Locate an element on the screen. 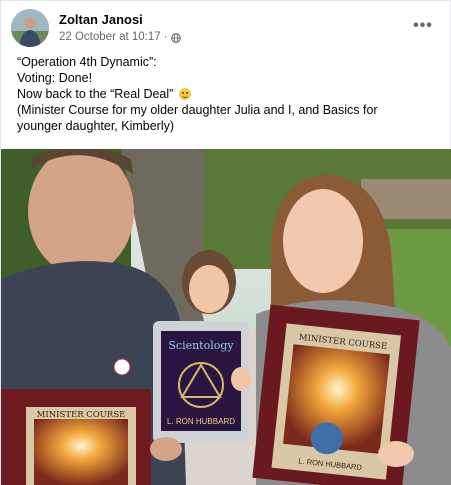 The image size is (451, 485). hand-center is located at coordinates (241, 379).